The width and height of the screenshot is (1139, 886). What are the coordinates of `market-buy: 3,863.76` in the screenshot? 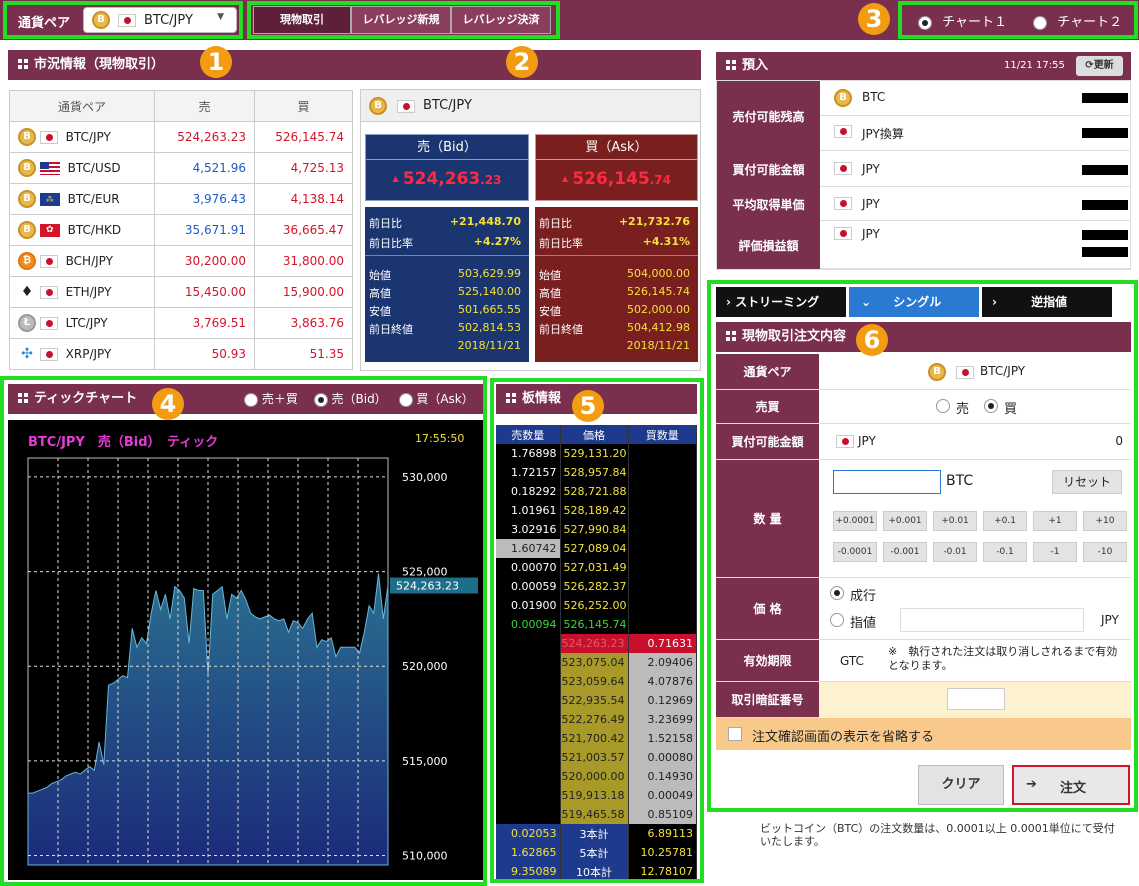 It's located at (303, 323).